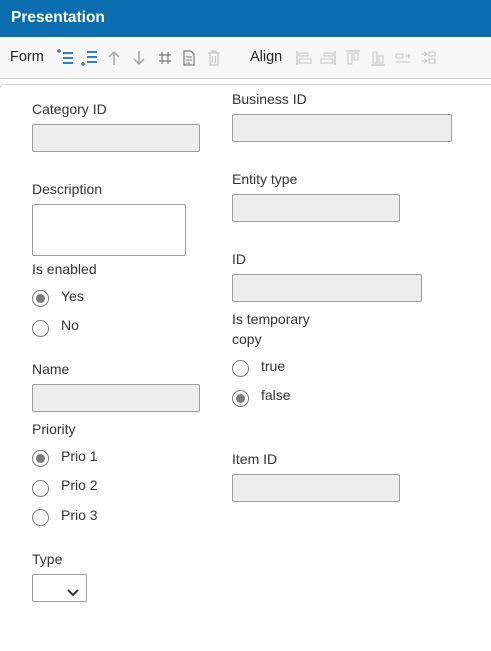 This screenshot has width=491, height=651. Describe the element at coordinates (240, 368) in the screenshot. I see `is-temporary-copy-true-radio` at that location.